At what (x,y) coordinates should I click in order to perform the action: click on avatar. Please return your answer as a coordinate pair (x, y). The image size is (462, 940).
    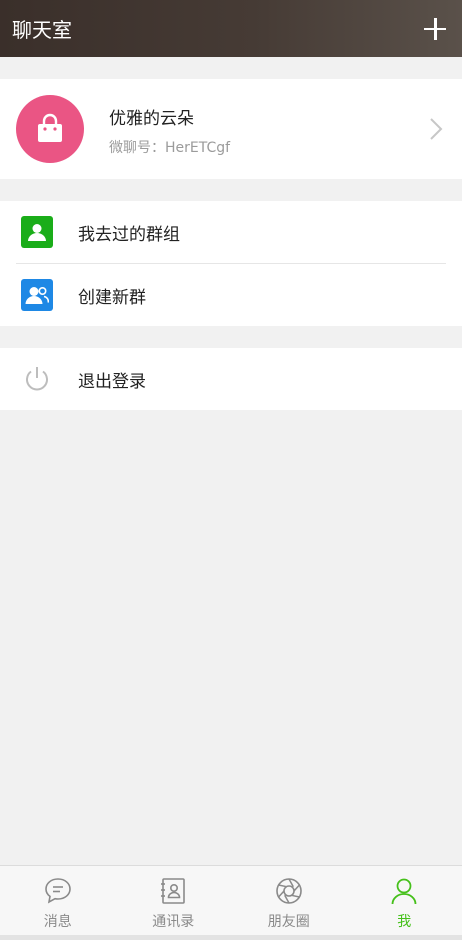
    Looking at the image, I should click on (50, 129).